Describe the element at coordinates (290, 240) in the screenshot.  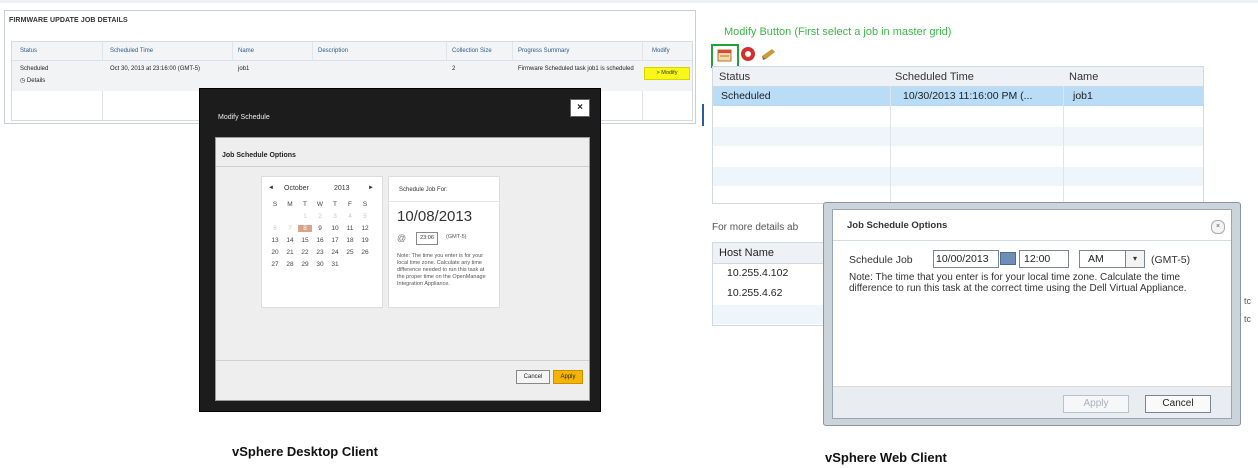
I see `calendar-day: 14` at that location.